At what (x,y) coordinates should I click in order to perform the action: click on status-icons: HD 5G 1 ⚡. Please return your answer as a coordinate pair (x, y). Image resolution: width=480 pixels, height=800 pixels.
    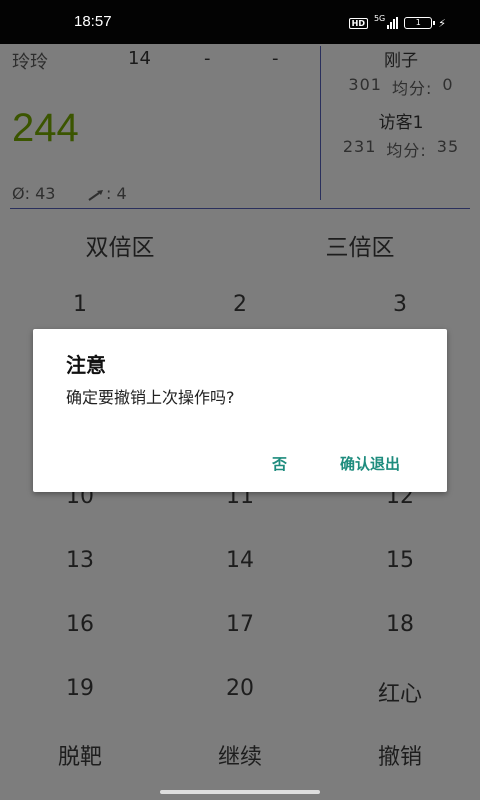
    Looking at the image, I should click on (397, 22).